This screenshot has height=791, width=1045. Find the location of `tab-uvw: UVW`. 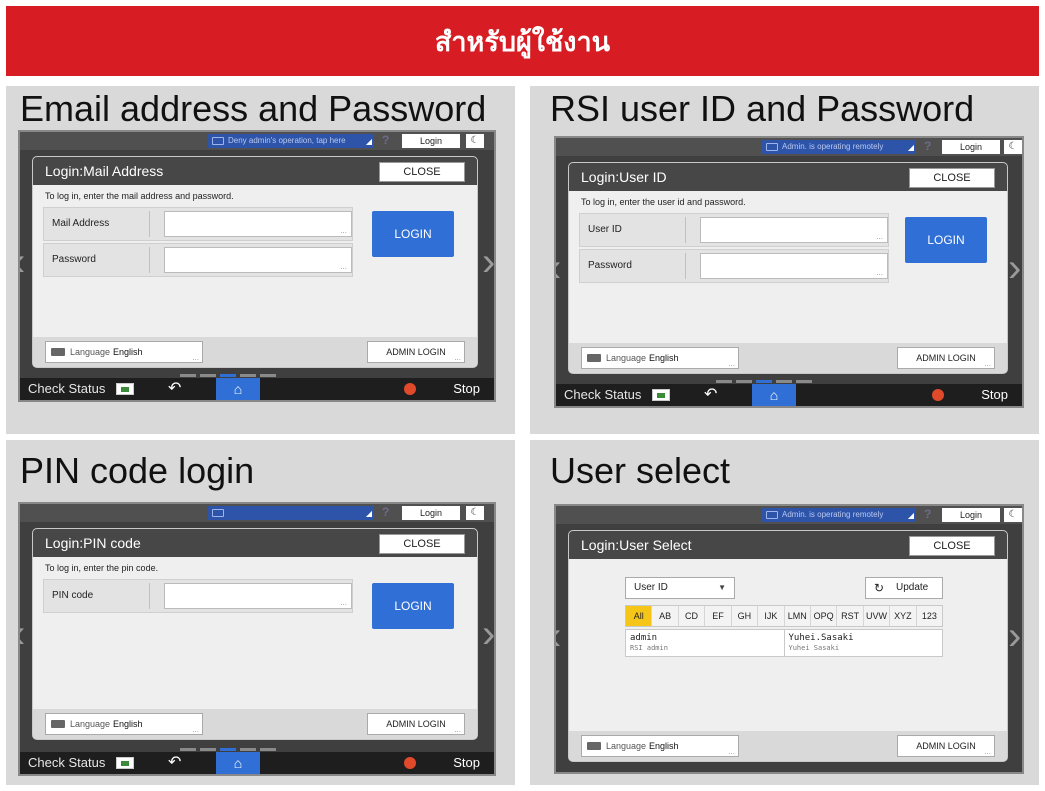

tab-uvw: UVW is located at coordinates (877, 616).